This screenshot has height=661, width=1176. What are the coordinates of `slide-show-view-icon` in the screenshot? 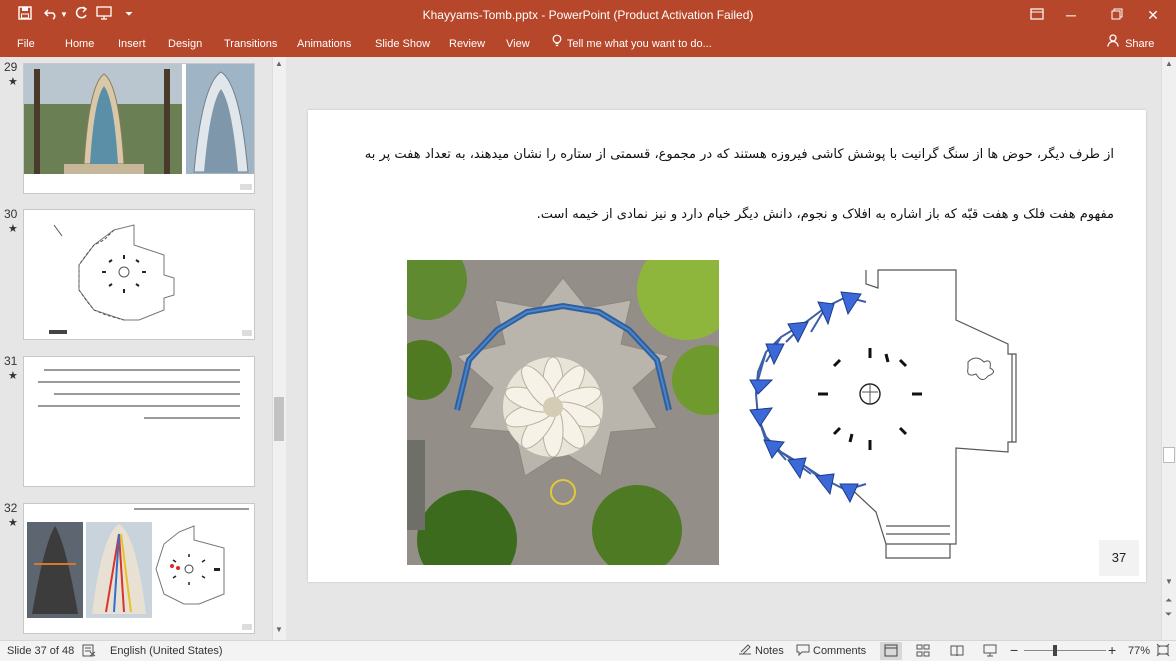 It's located at (990, 652).